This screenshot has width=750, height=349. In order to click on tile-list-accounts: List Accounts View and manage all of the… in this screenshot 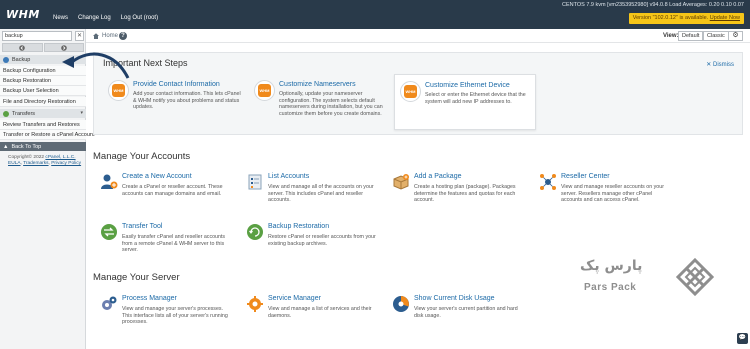, I will do `click(310, 192)`.